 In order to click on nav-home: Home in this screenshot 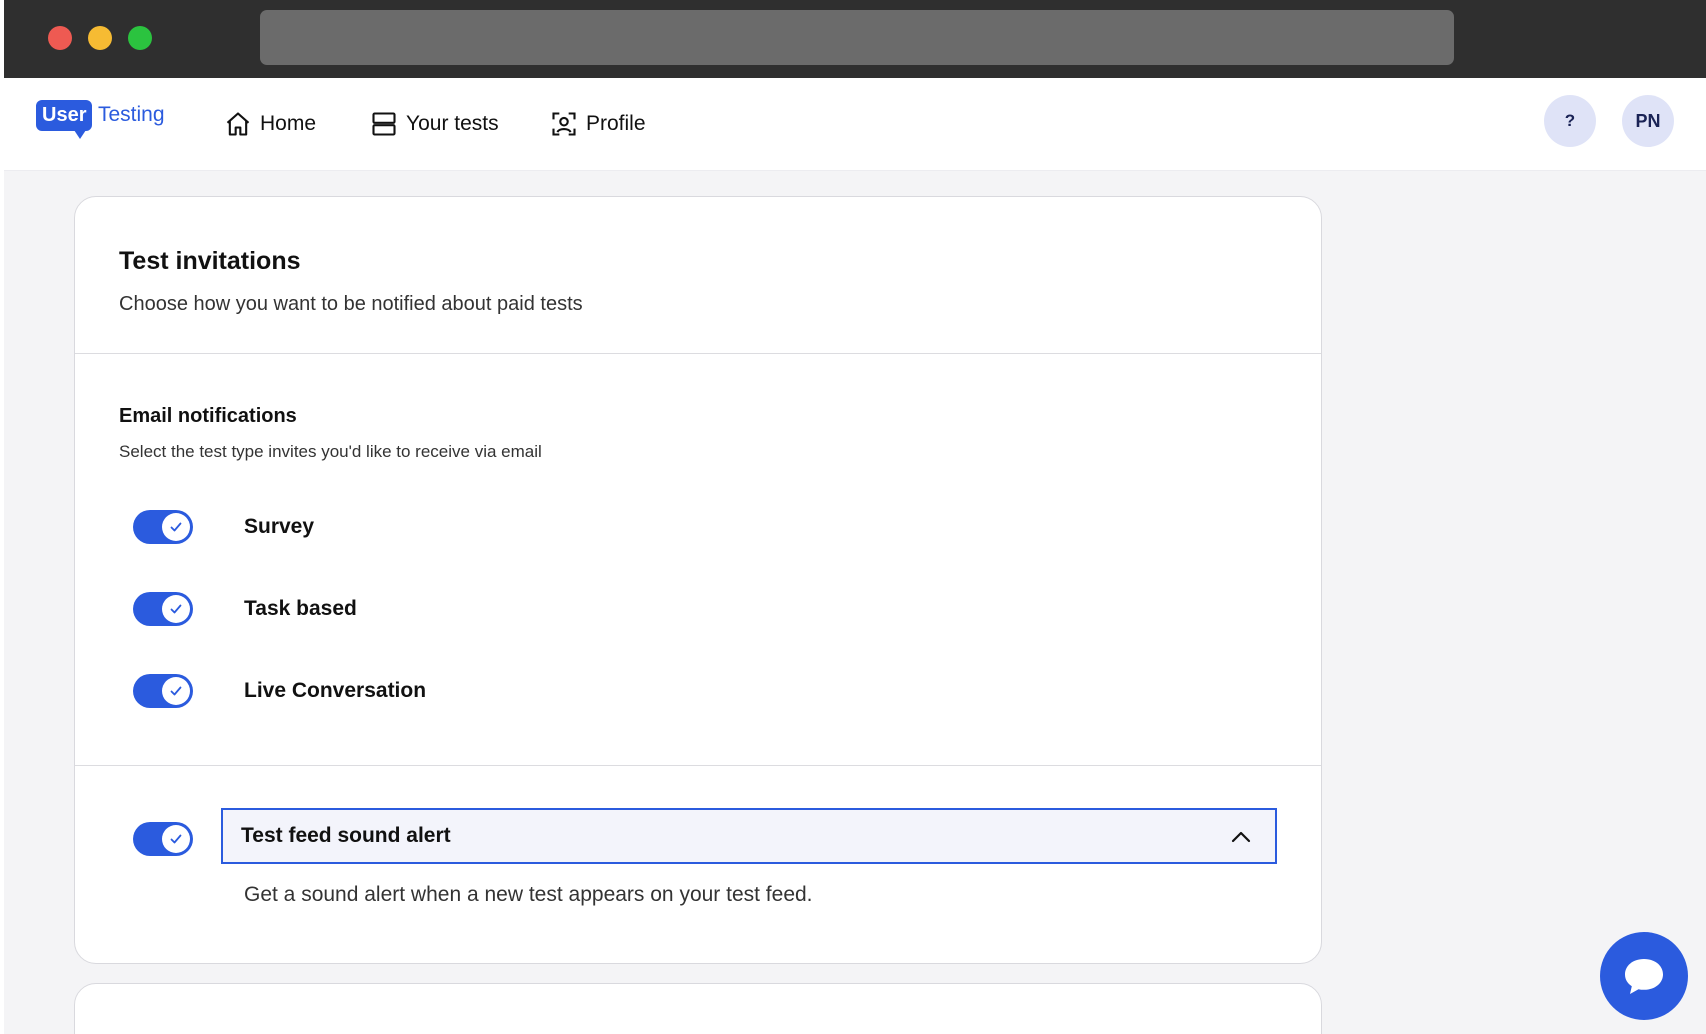, I will do `click(270, 124)`.